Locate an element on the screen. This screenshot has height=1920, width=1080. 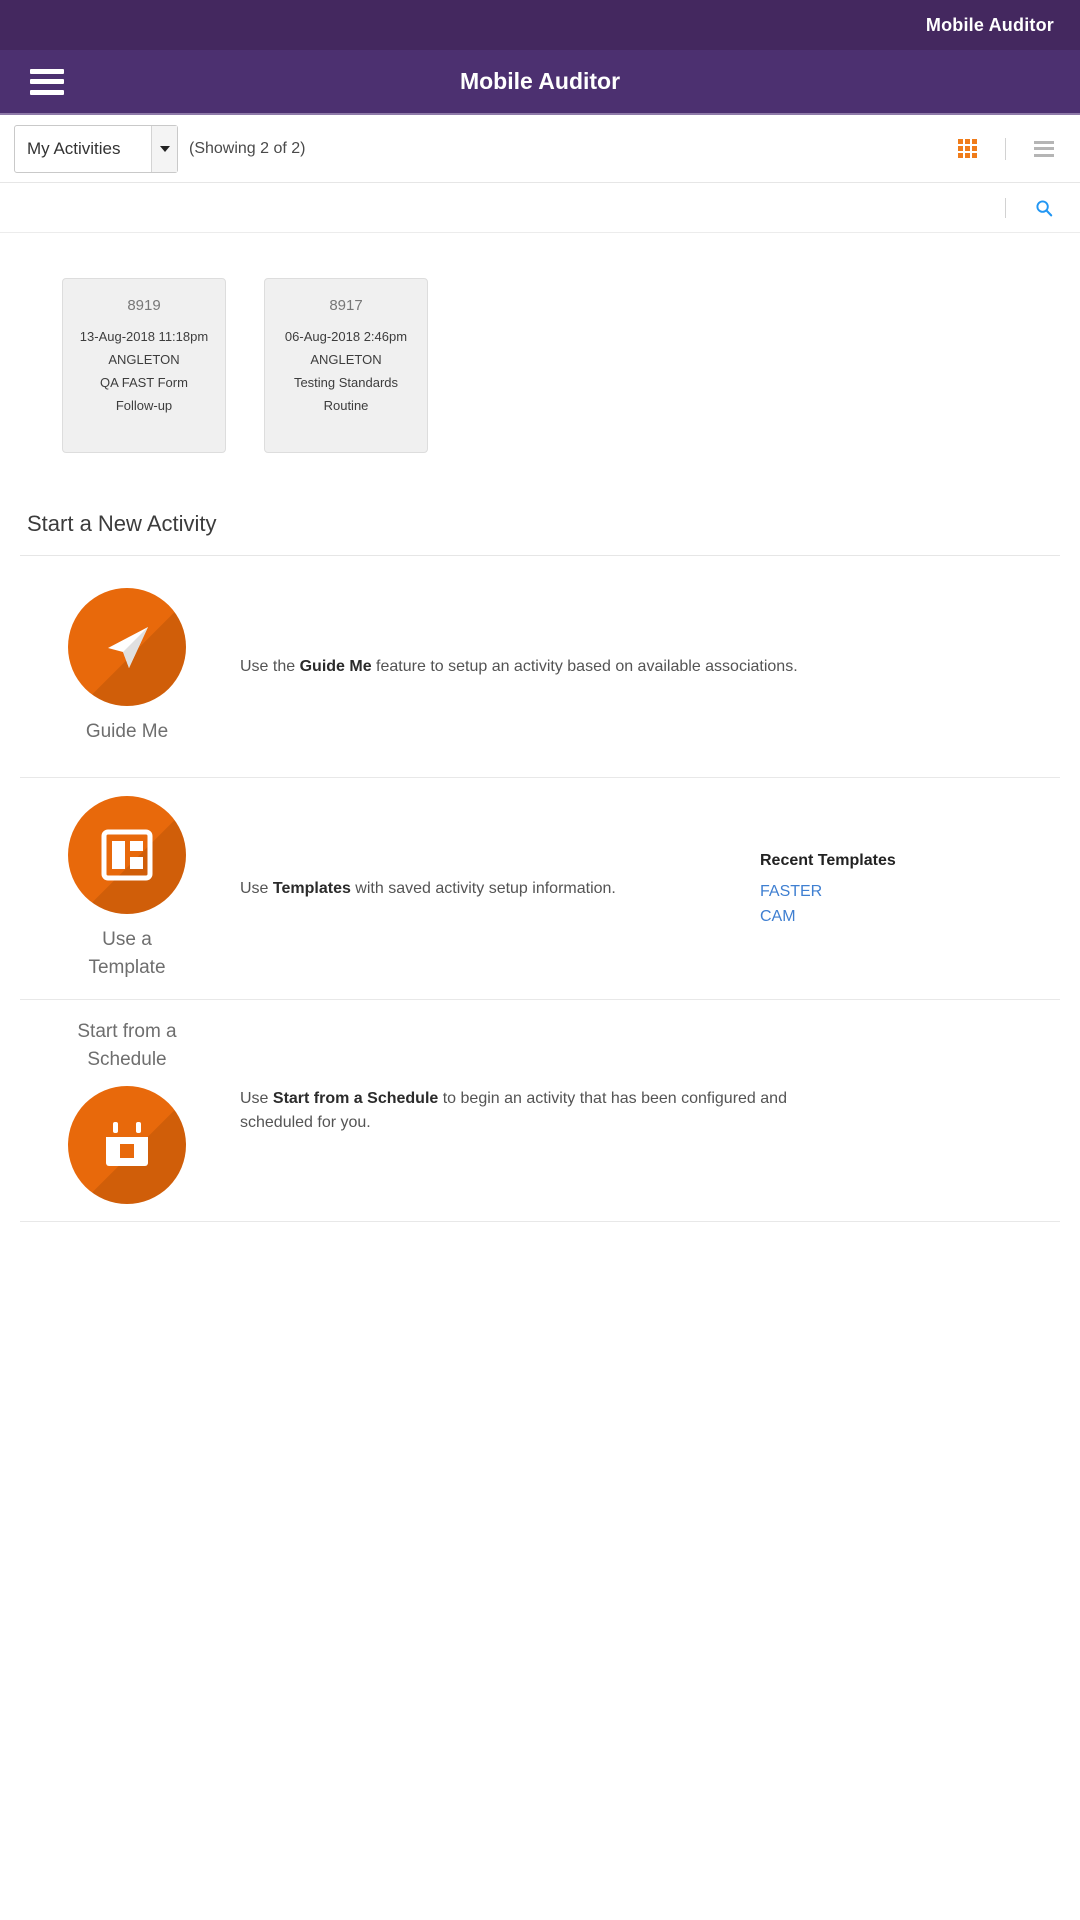
desc-text-bold: Templates is located at coordinates (311, 888).